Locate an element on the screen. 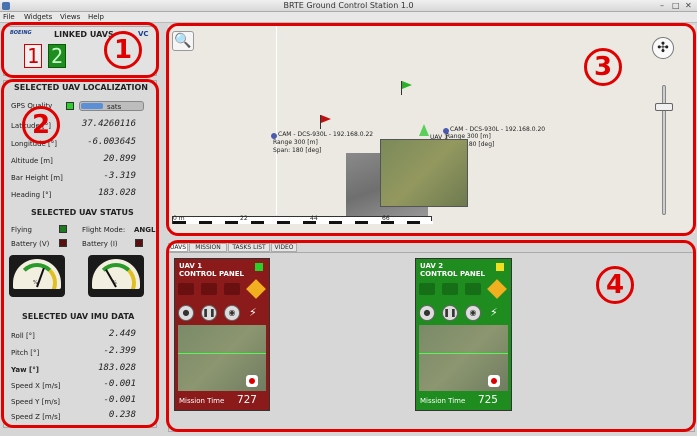 Image resolution: width=697 pixels, height=436 pixels. uav-1-stop-button: ◉ is located at coordinates (232, 313).